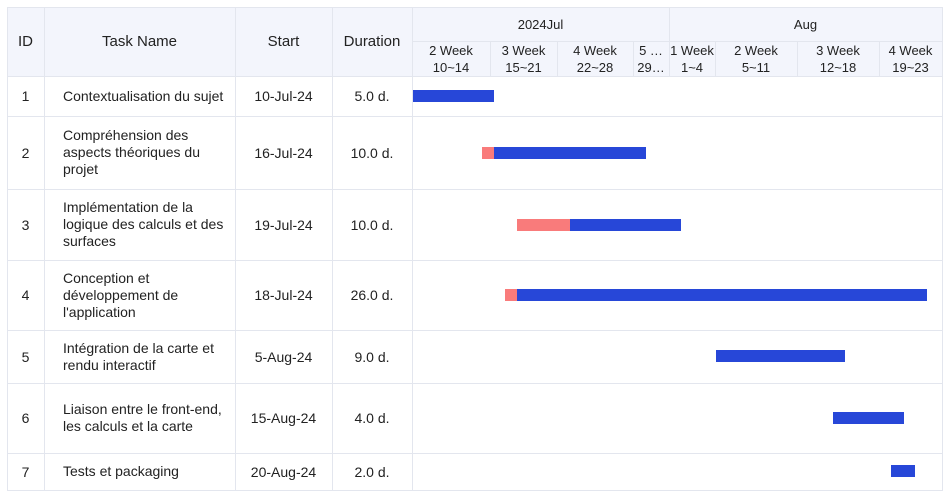 Image resolution: width=948 pixels, height=498 pixels. What do you see at coordinates (283, 356) in the screenshot?
I see `task-start: 5-Aug-24` at bounding box center [283, 356].